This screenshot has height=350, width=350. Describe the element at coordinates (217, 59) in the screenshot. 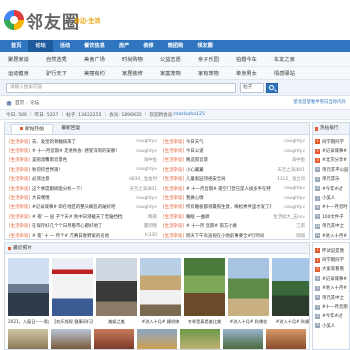

I see `category-link: 亲子乐园` at that location.